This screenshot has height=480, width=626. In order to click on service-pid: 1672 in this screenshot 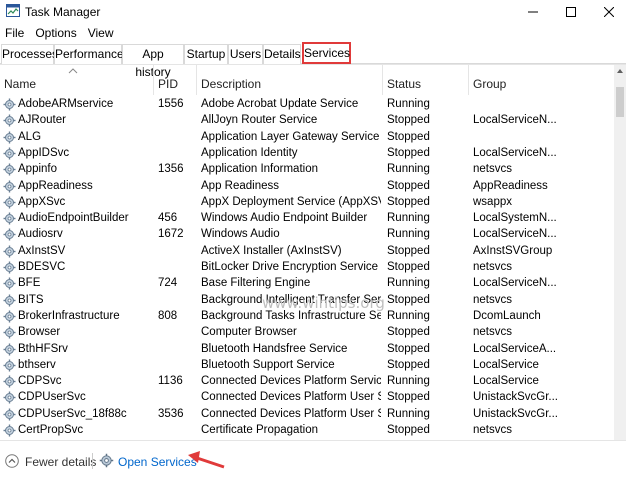, I will do `click(171, 234)`.